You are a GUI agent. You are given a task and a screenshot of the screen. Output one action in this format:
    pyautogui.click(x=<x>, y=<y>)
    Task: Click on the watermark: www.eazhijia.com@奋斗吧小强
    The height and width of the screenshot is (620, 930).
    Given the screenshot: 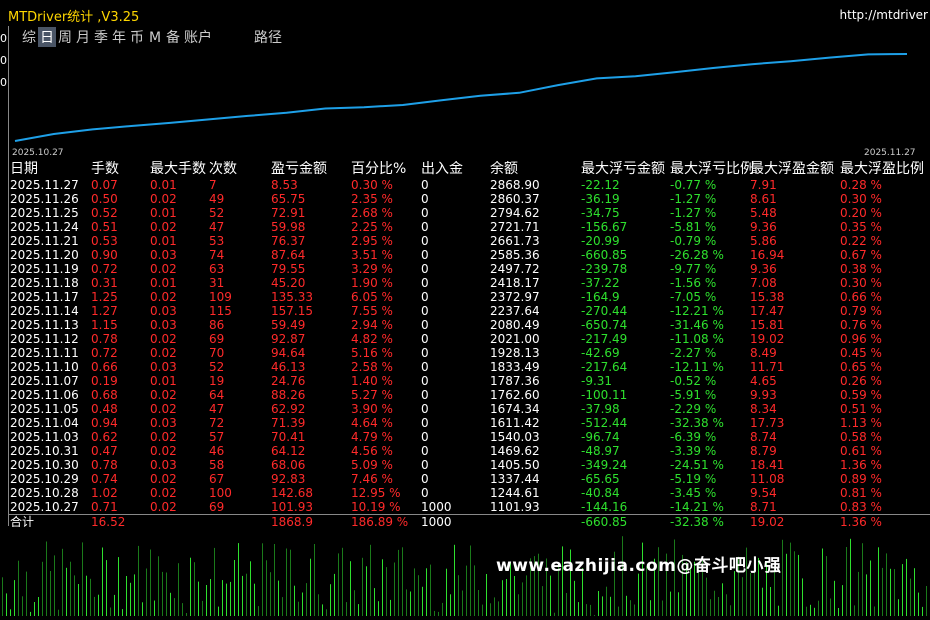 What is the action you would take?
    pyautogui.click(x=639, y=566)
    